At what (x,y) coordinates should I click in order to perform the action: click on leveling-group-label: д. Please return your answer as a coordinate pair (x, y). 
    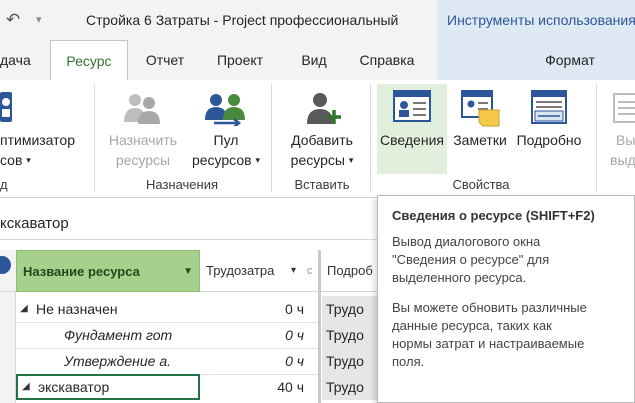
    Looking at the image, I should click on (4, 184).